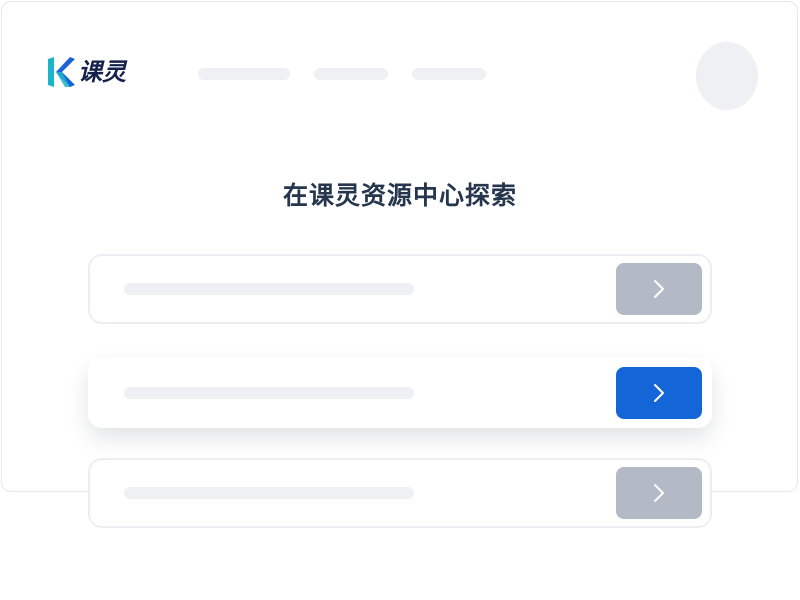  What do you see at coordinates (399, 195) in the screenshot?
I see `page-title: 在课灵资源中心探索` at bounding box center [399, 195].